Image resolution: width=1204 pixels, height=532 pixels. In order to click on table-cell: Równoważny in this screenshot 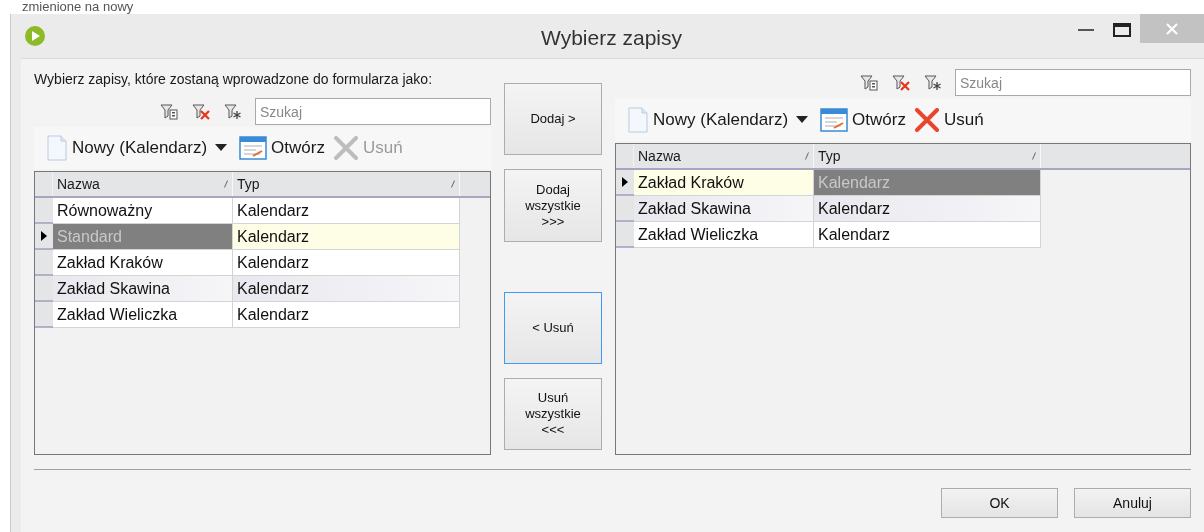, I will do `click(143, 211)`.